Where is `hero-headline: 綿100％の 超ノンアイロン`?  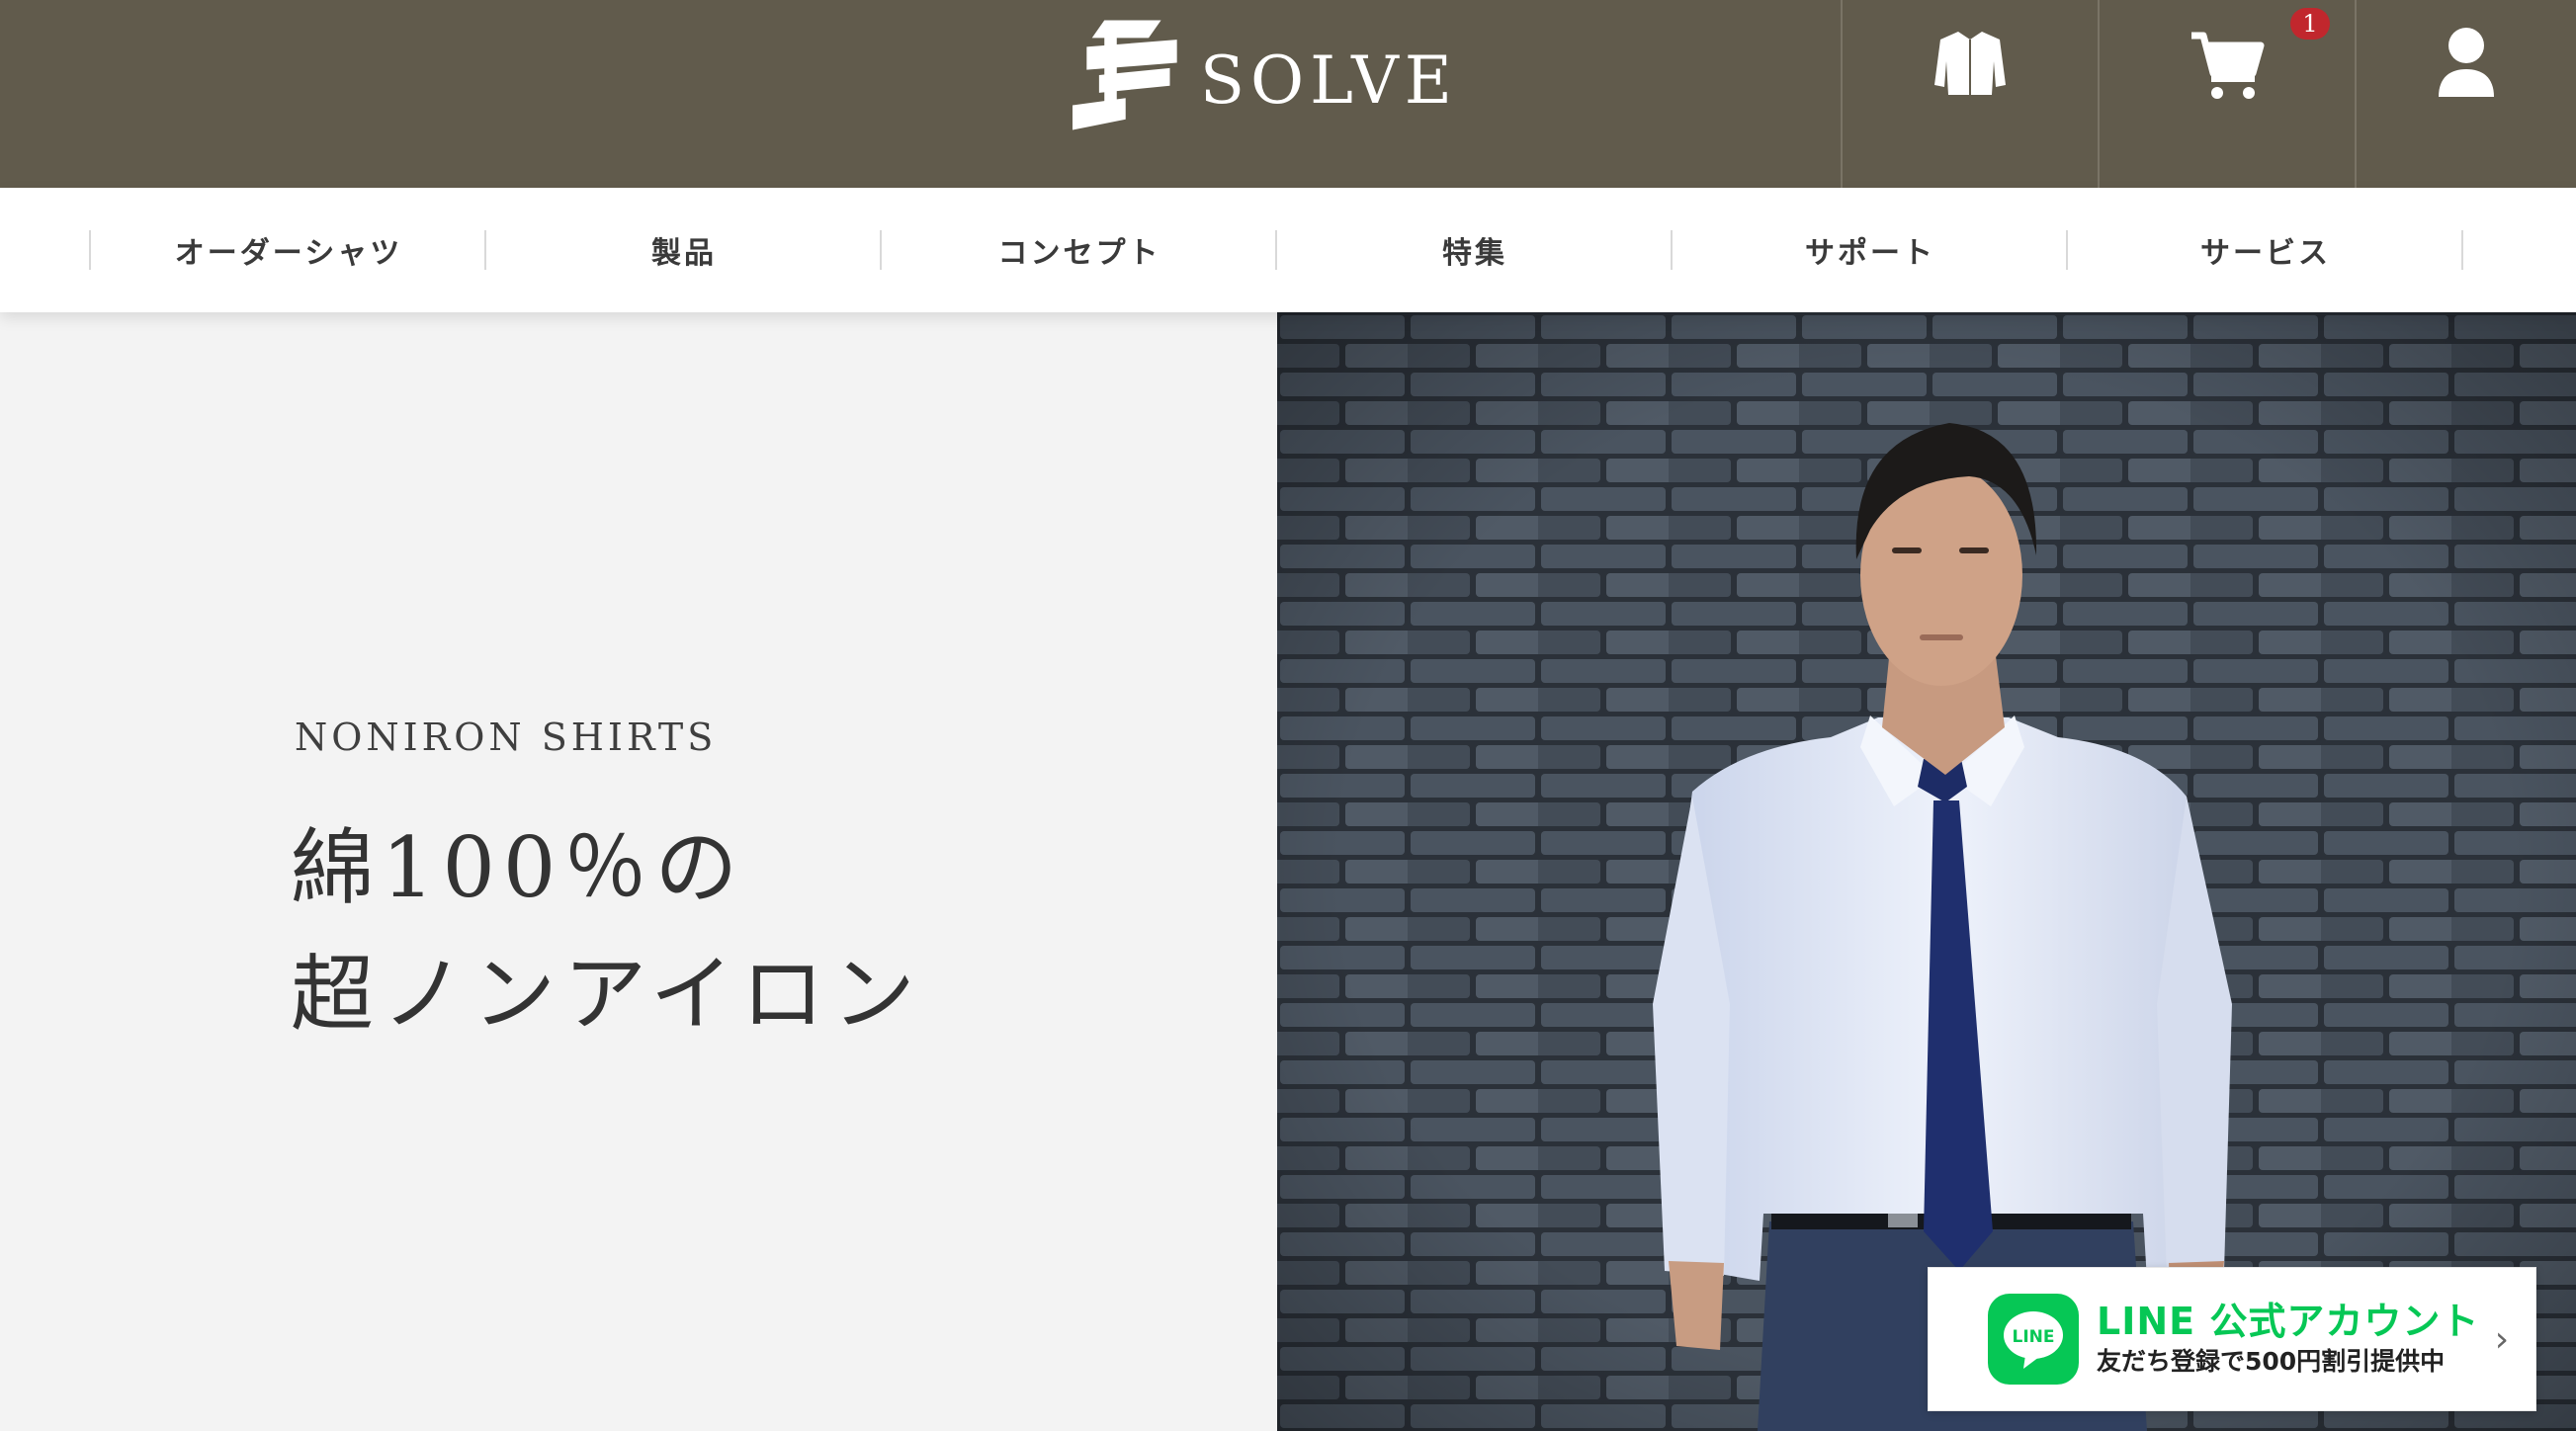
hero-headline: 綿100％の 超ノンアイロン is located at coordinates (637, 930).